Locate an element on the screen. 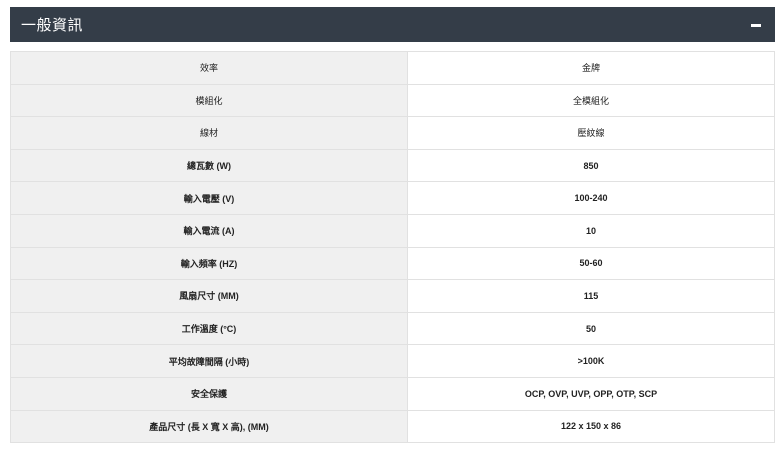 Image resolution: width=780 pixels, height=454 pixels. spec-value: 金牌 is located at coordinates (591, 68).